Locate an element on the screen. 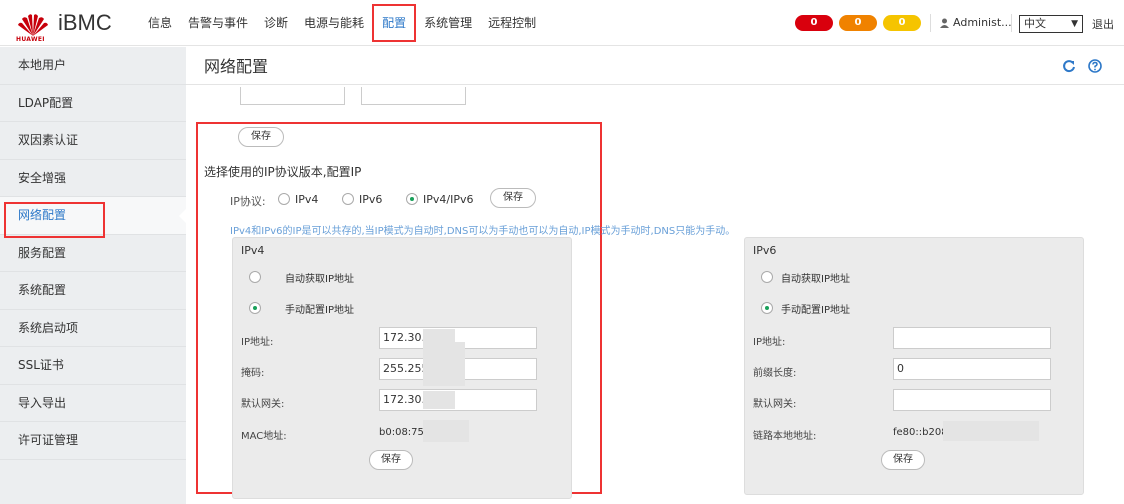 The width and height of the screenshot is (1124, 504). major-alarm-badge: 0 is located at coordinates (858, 23).